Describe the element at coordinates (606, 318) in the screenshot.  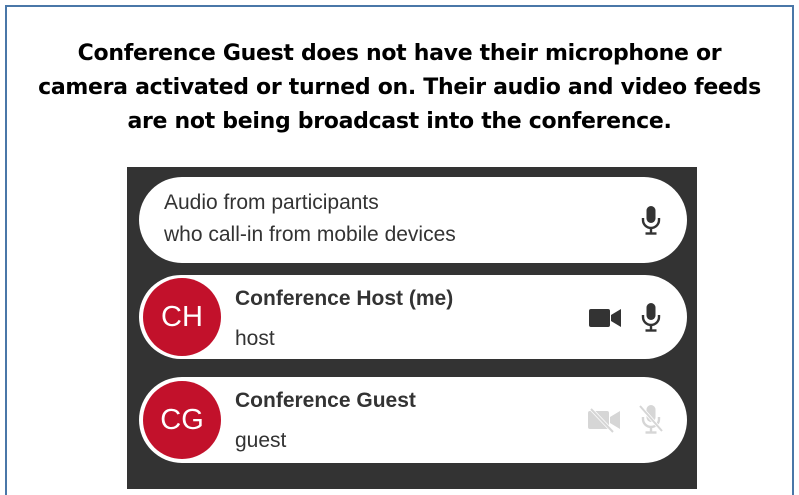
I see `camera-icon` at that location.